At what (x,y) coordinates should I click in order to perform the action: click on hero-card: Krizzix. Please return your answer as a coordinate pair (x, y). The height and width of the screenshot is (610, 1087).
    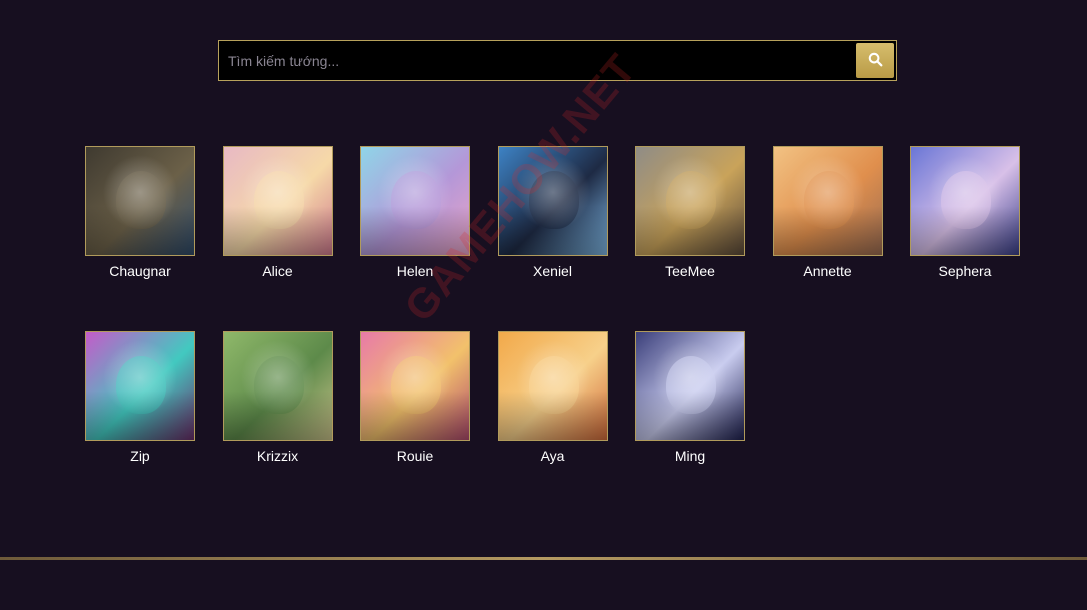
    Looking at the image, I should click on (277, 397).